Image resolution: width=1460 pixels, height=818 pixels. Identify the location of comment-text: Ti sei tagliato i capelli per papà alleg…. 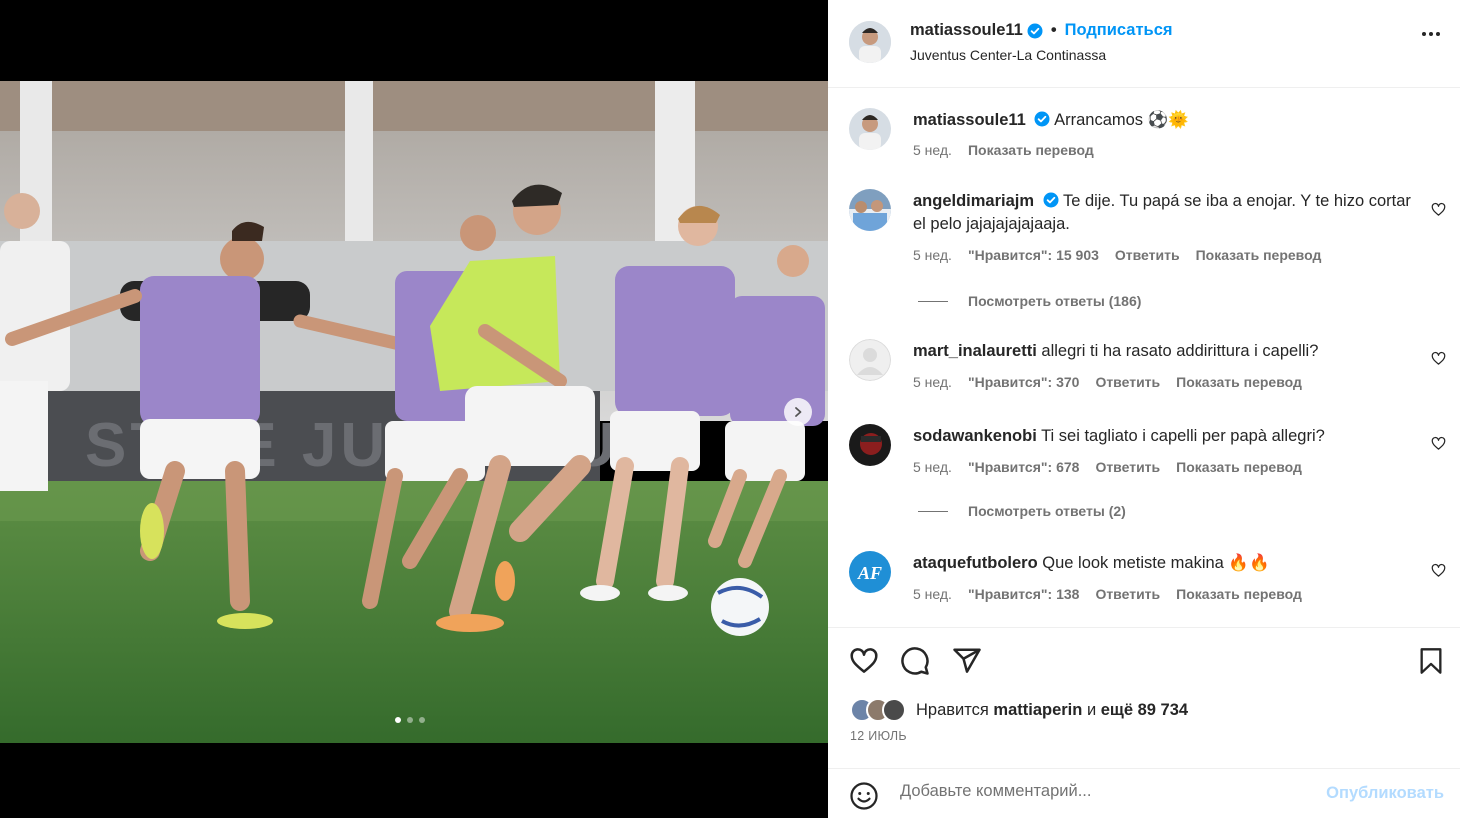
(1183, 436).